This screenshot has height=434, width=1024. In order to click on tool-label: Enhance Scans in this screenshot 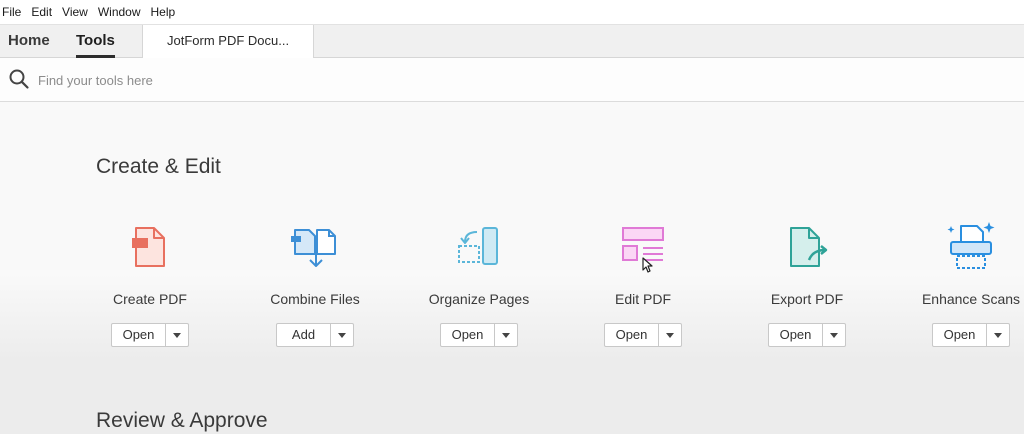, I will do `click(960, 299)`.